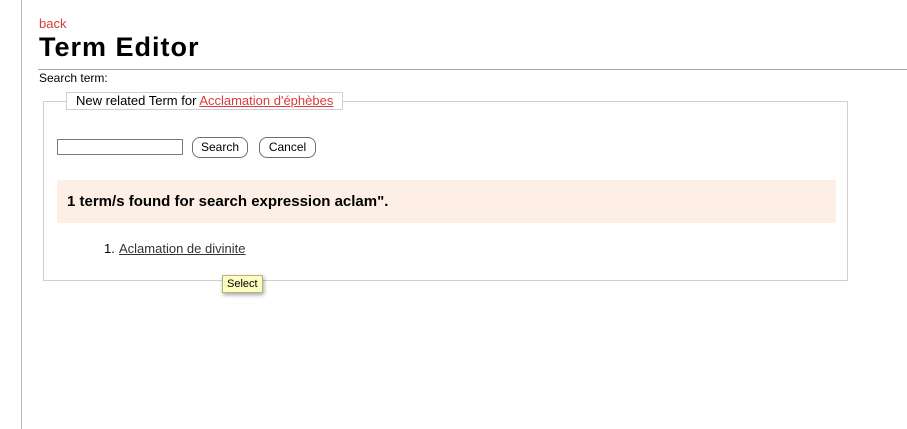 This screenshot has height=429, width=907. Describe the element at coordinates (242, 284) in the screenshot. I see `select-tooltip: Select` at that location.